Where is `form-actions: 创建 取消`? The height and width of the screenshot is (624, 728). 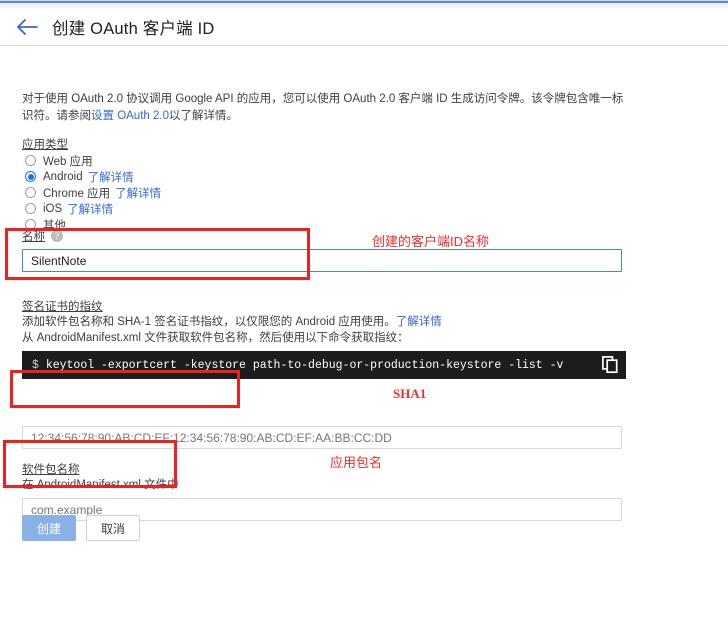
form-actions: 创建 取消 is located at coordinates (81, 528).